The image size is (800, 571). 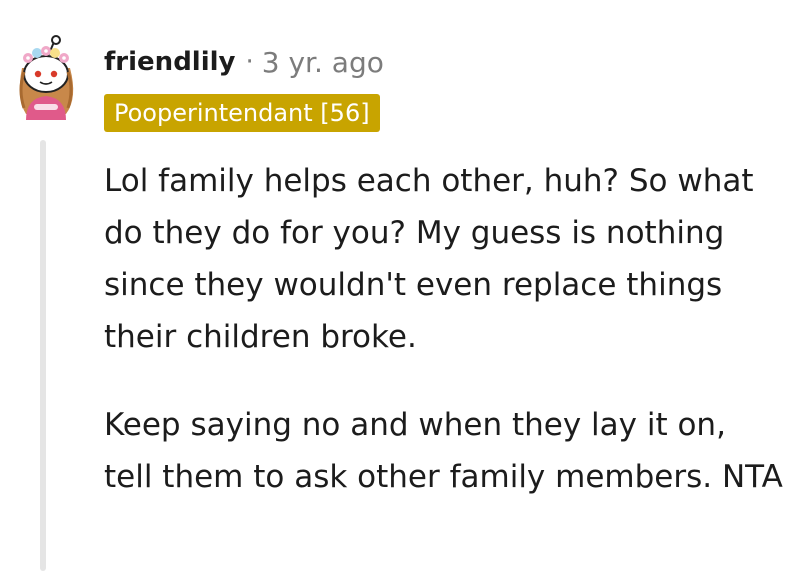 I want to click on user-avatar-icon, so click(x=46, y=74).